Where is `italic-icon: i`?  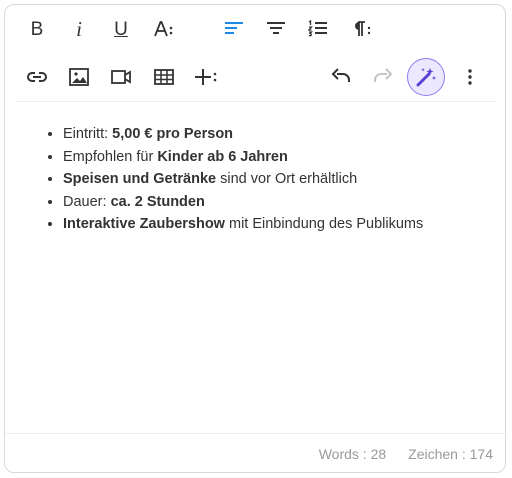
italic-icon: i is located at coordinates (79, 28).